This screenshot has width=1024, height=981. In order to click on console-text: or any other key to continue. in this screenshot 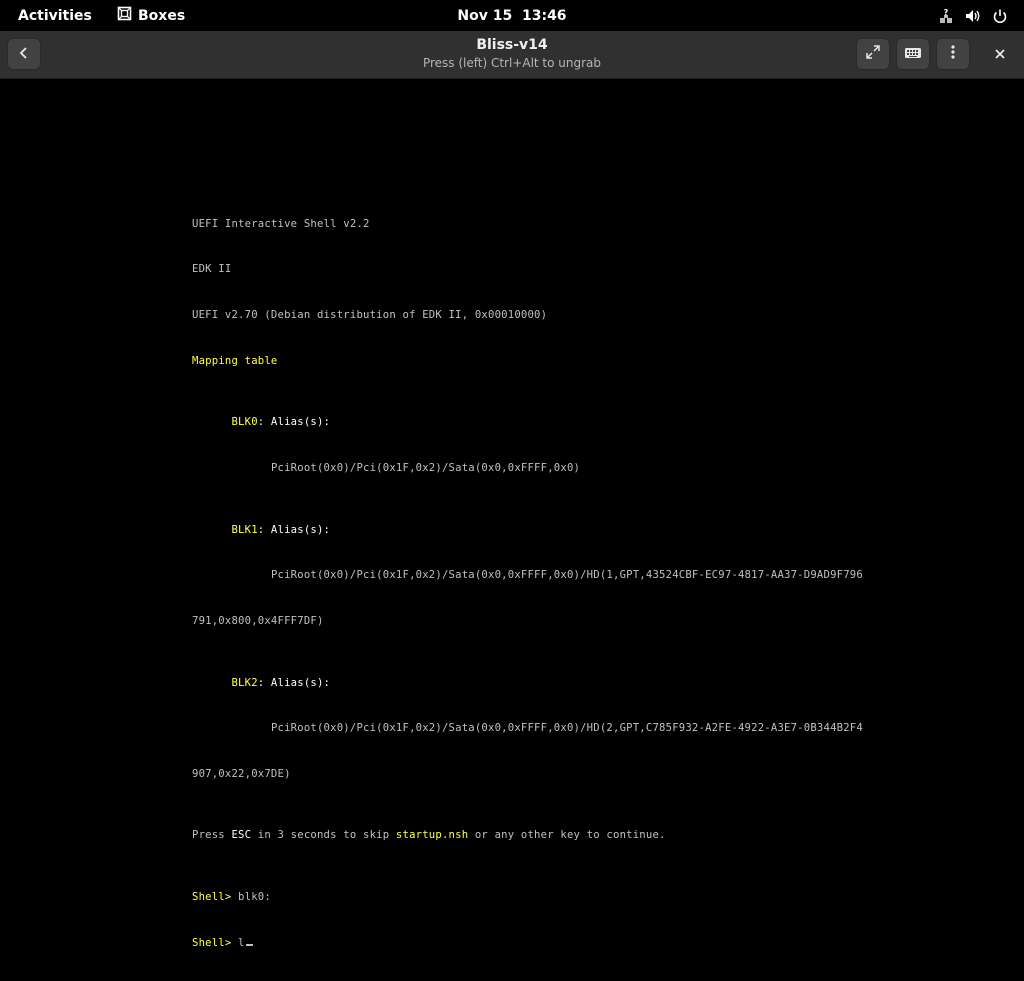, I will do `click(567, 835)`.